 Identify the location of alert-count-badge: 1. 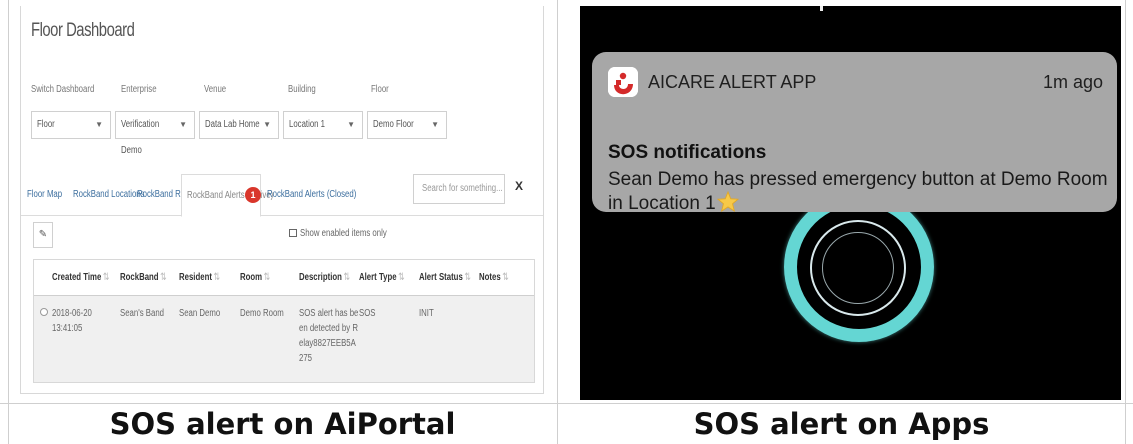
(253, 195).